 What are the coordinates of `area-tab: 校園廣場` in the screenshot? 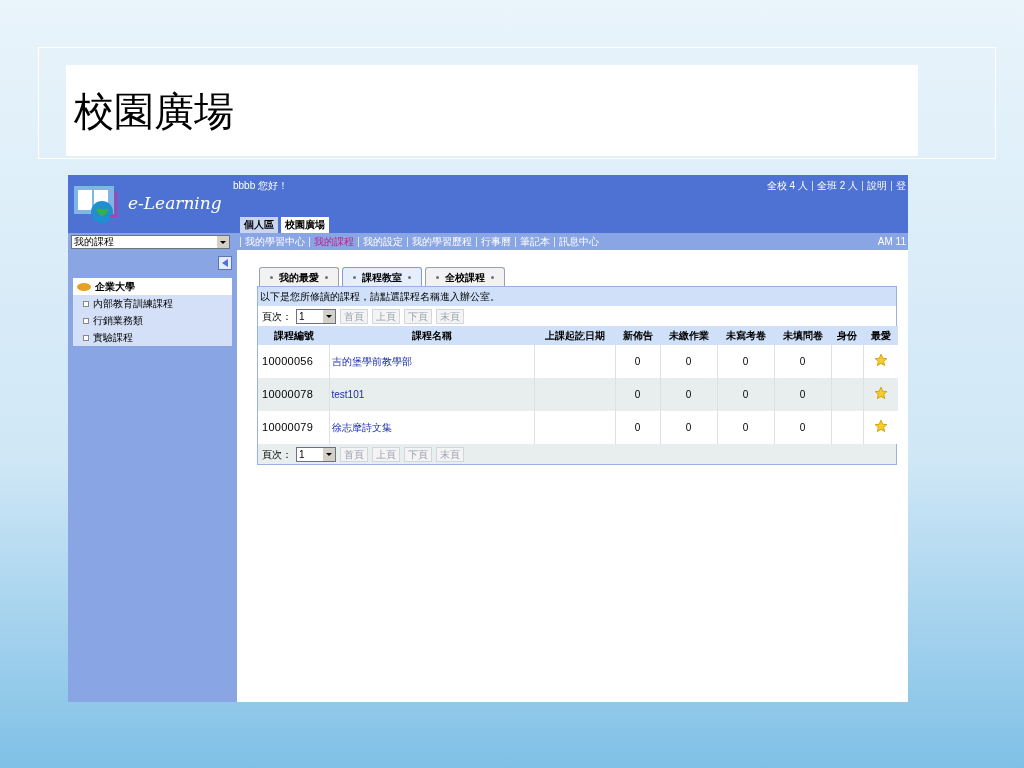 It's located at (305, 225).